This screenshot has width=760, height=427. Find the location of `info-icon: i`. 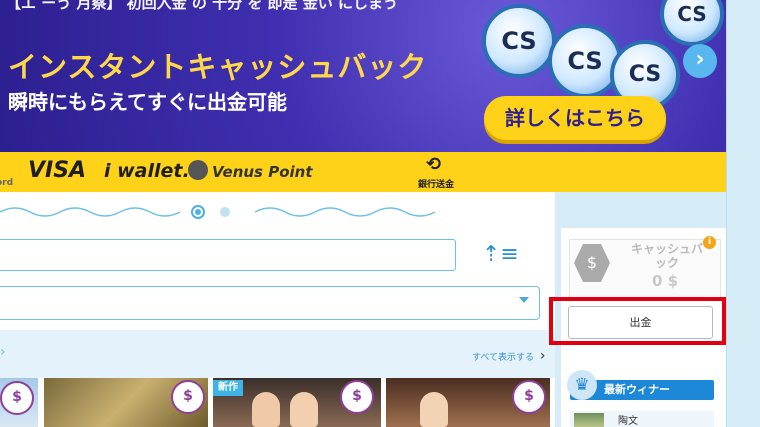

info-icon: i is located at coordinates (709, 242).